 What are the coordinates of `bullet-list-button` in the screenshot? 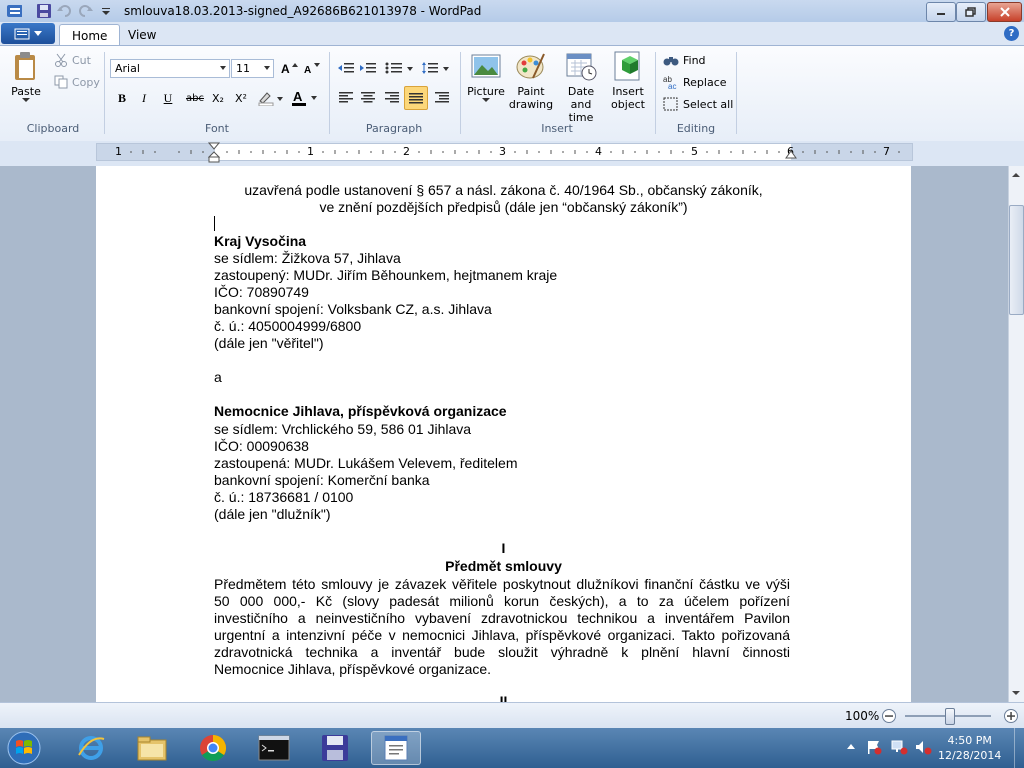 It's located at (400, 68).